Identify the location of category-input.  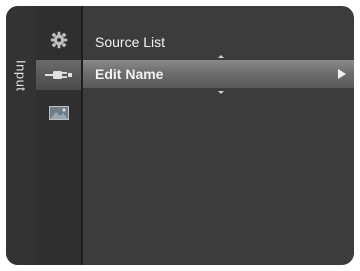
(58, 75).